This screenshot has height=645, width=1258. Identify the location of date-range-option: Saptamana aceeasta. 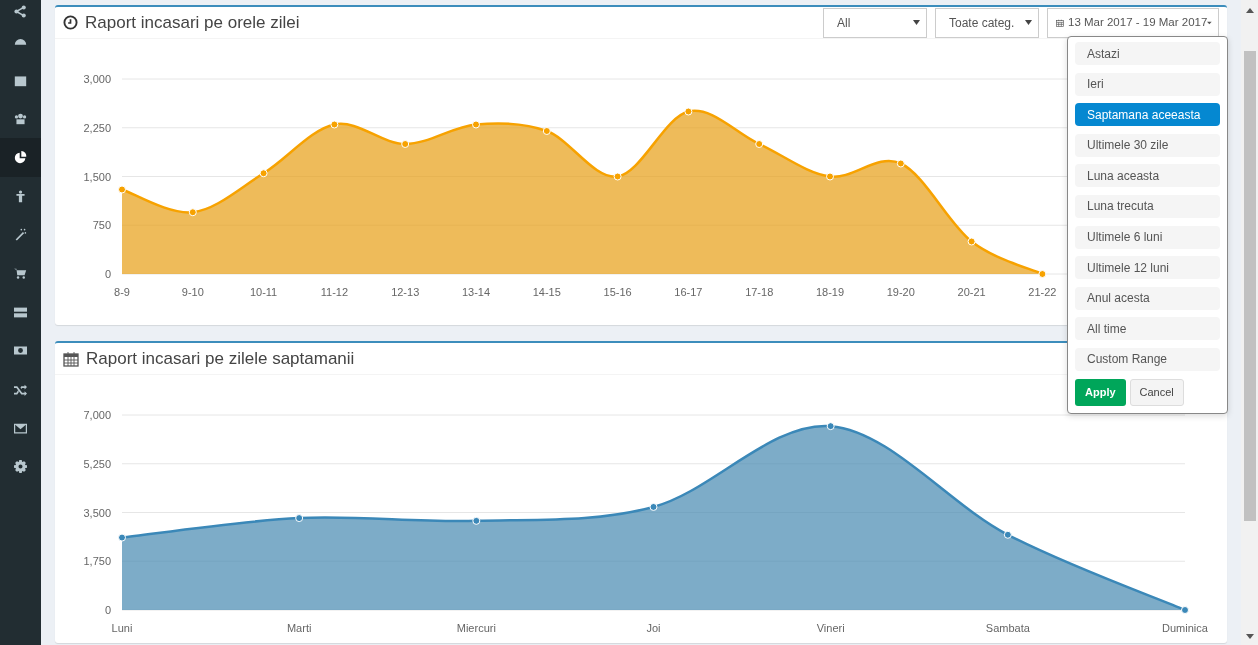
(1147, 115).